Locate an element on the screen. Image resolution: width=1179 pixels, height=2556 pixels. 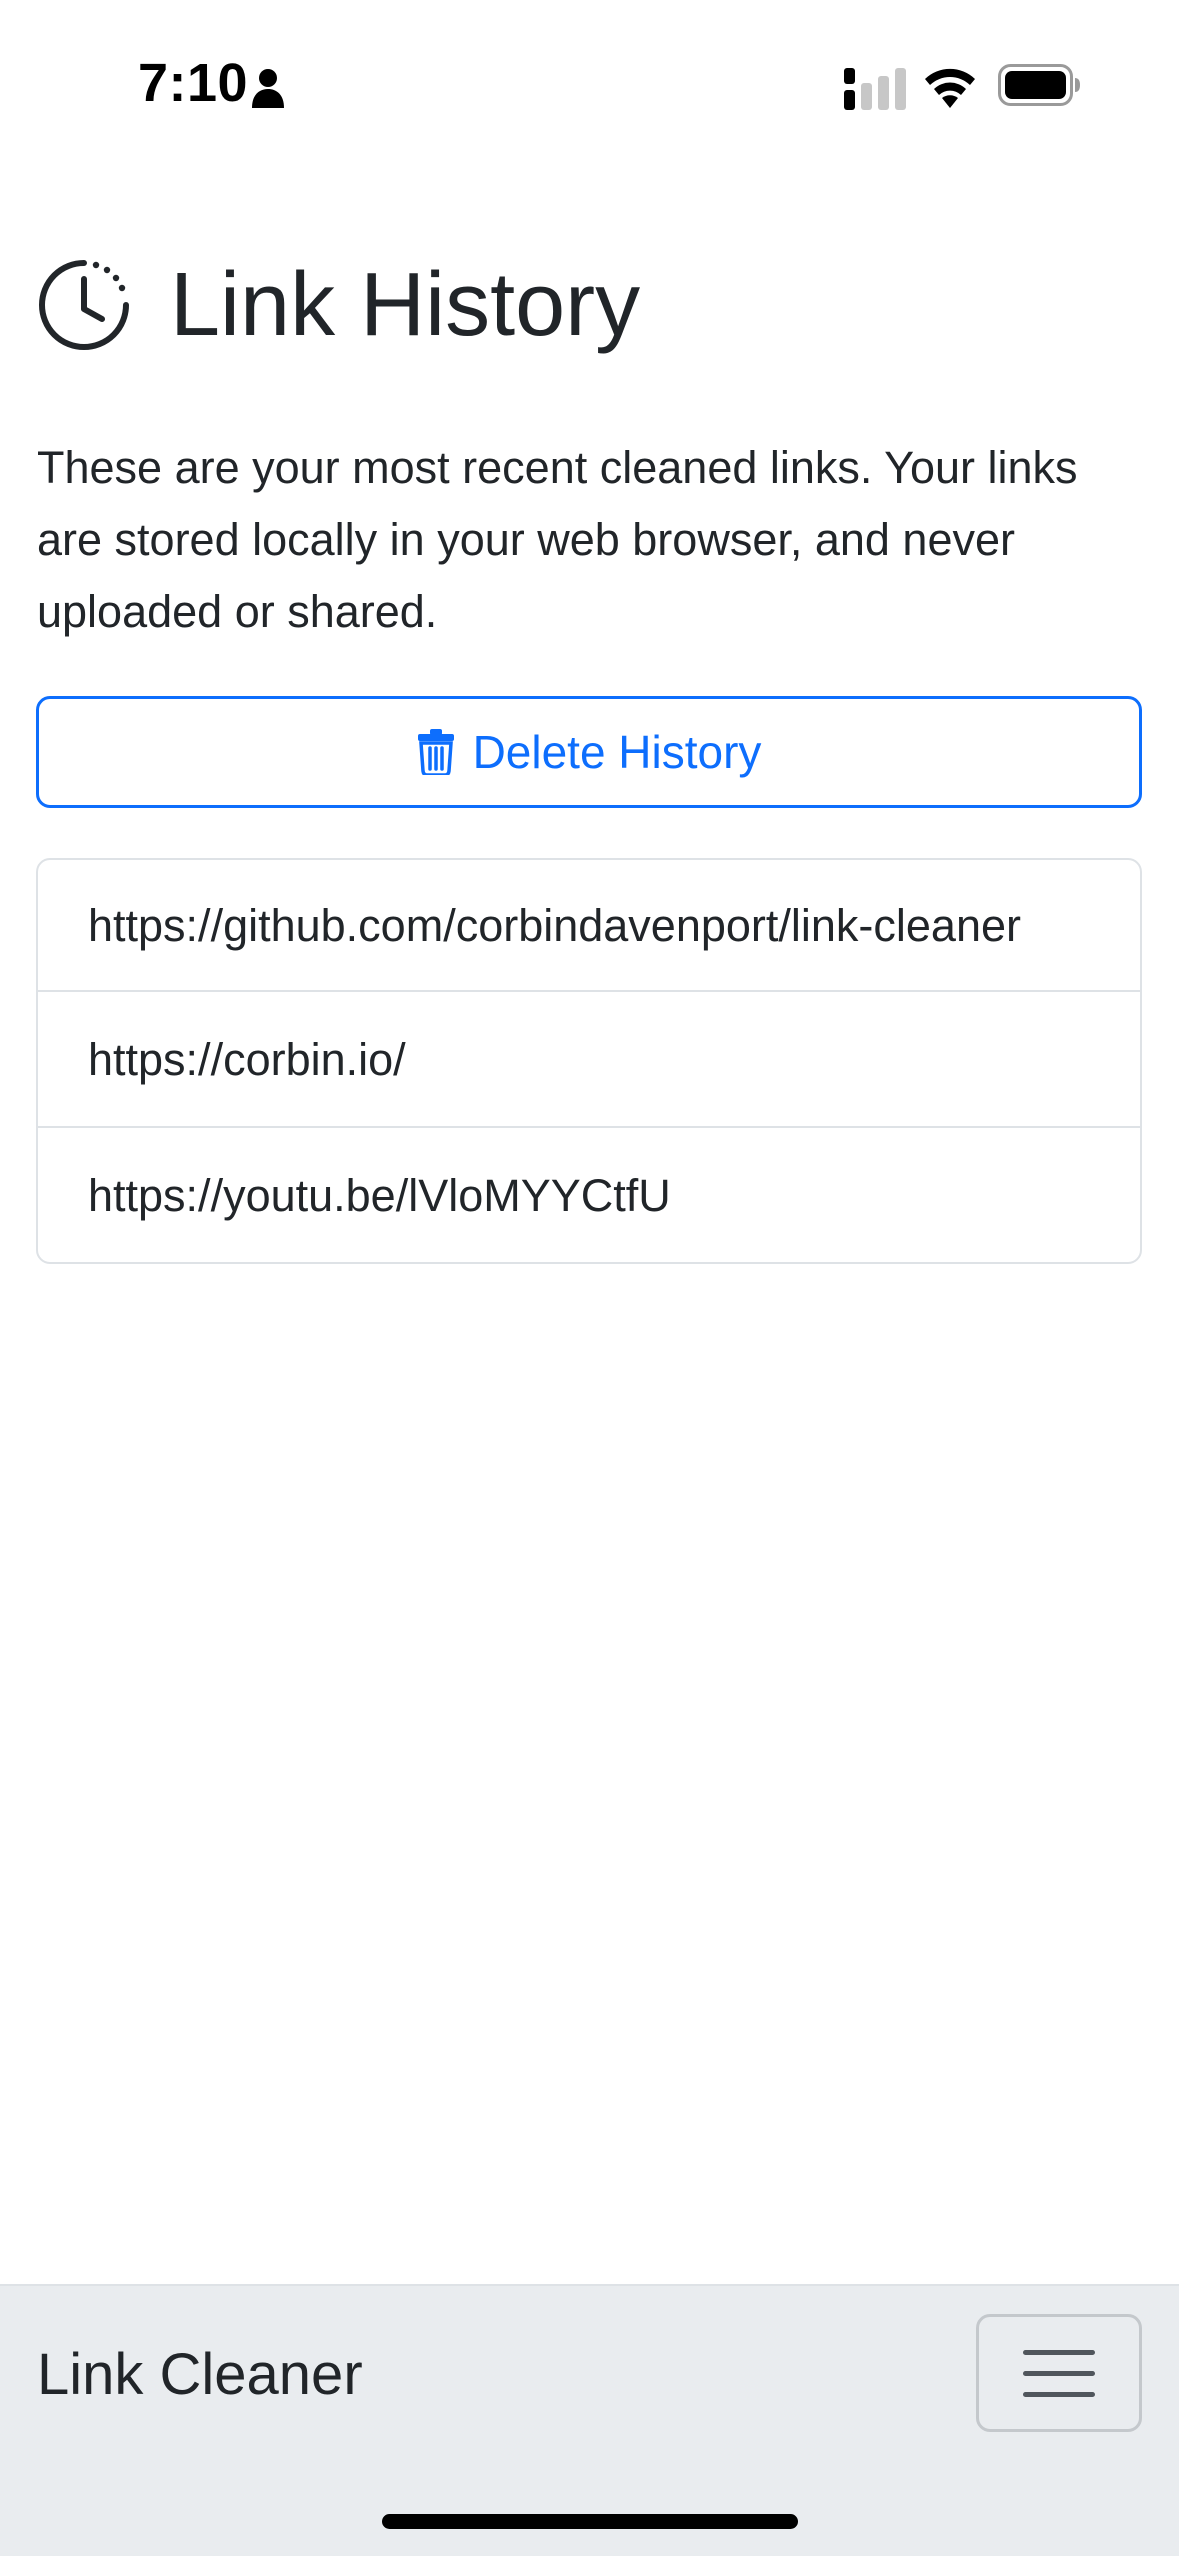
clock-history-icon is located at coordinates (84, 305).